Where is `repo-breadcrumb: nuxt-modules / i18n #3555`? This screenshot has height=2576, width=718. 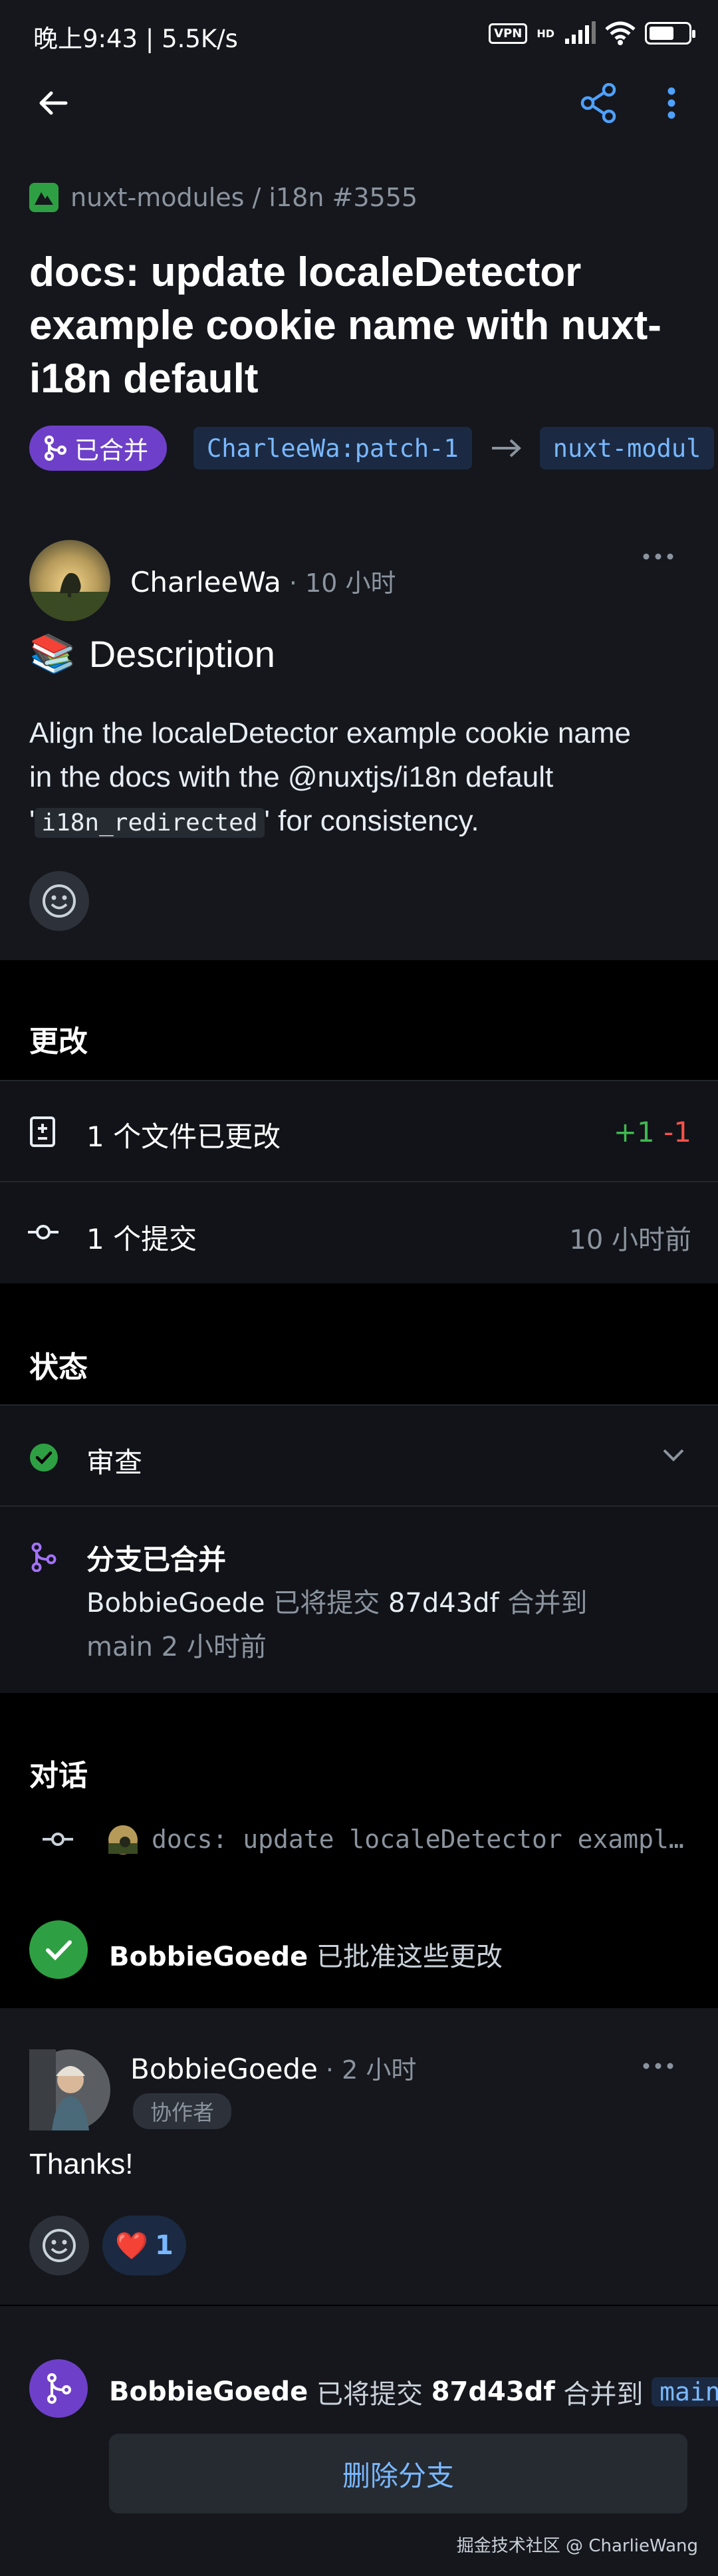
repo-breadcrumb: nuxt-modules / i18n #3555 is located at coordinates (224, 197).